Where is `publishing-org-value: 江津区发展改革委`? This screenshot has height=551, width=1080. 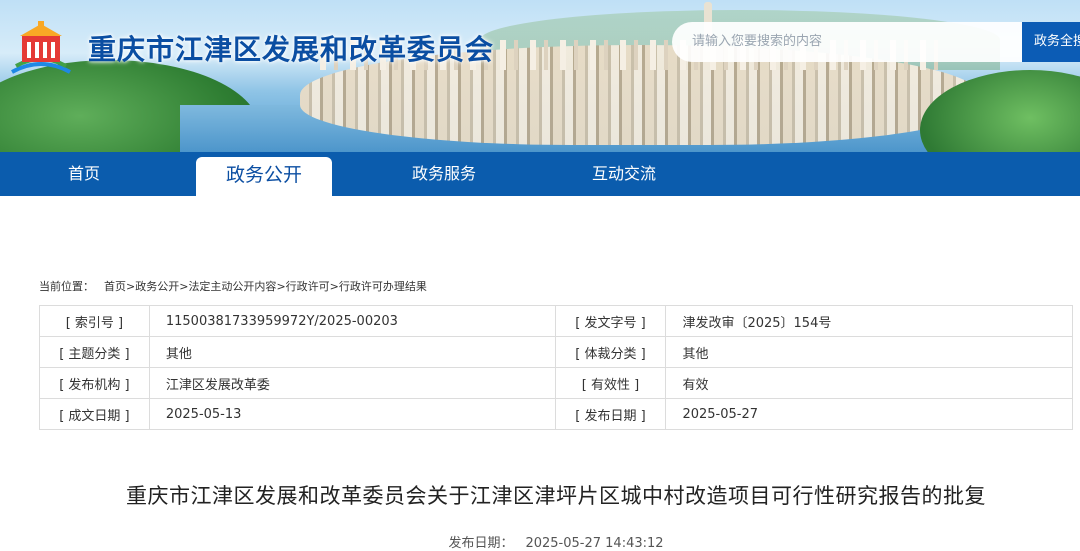 publishing-org-value: 江津区发展改革委 is located at coordinates (352, 383).